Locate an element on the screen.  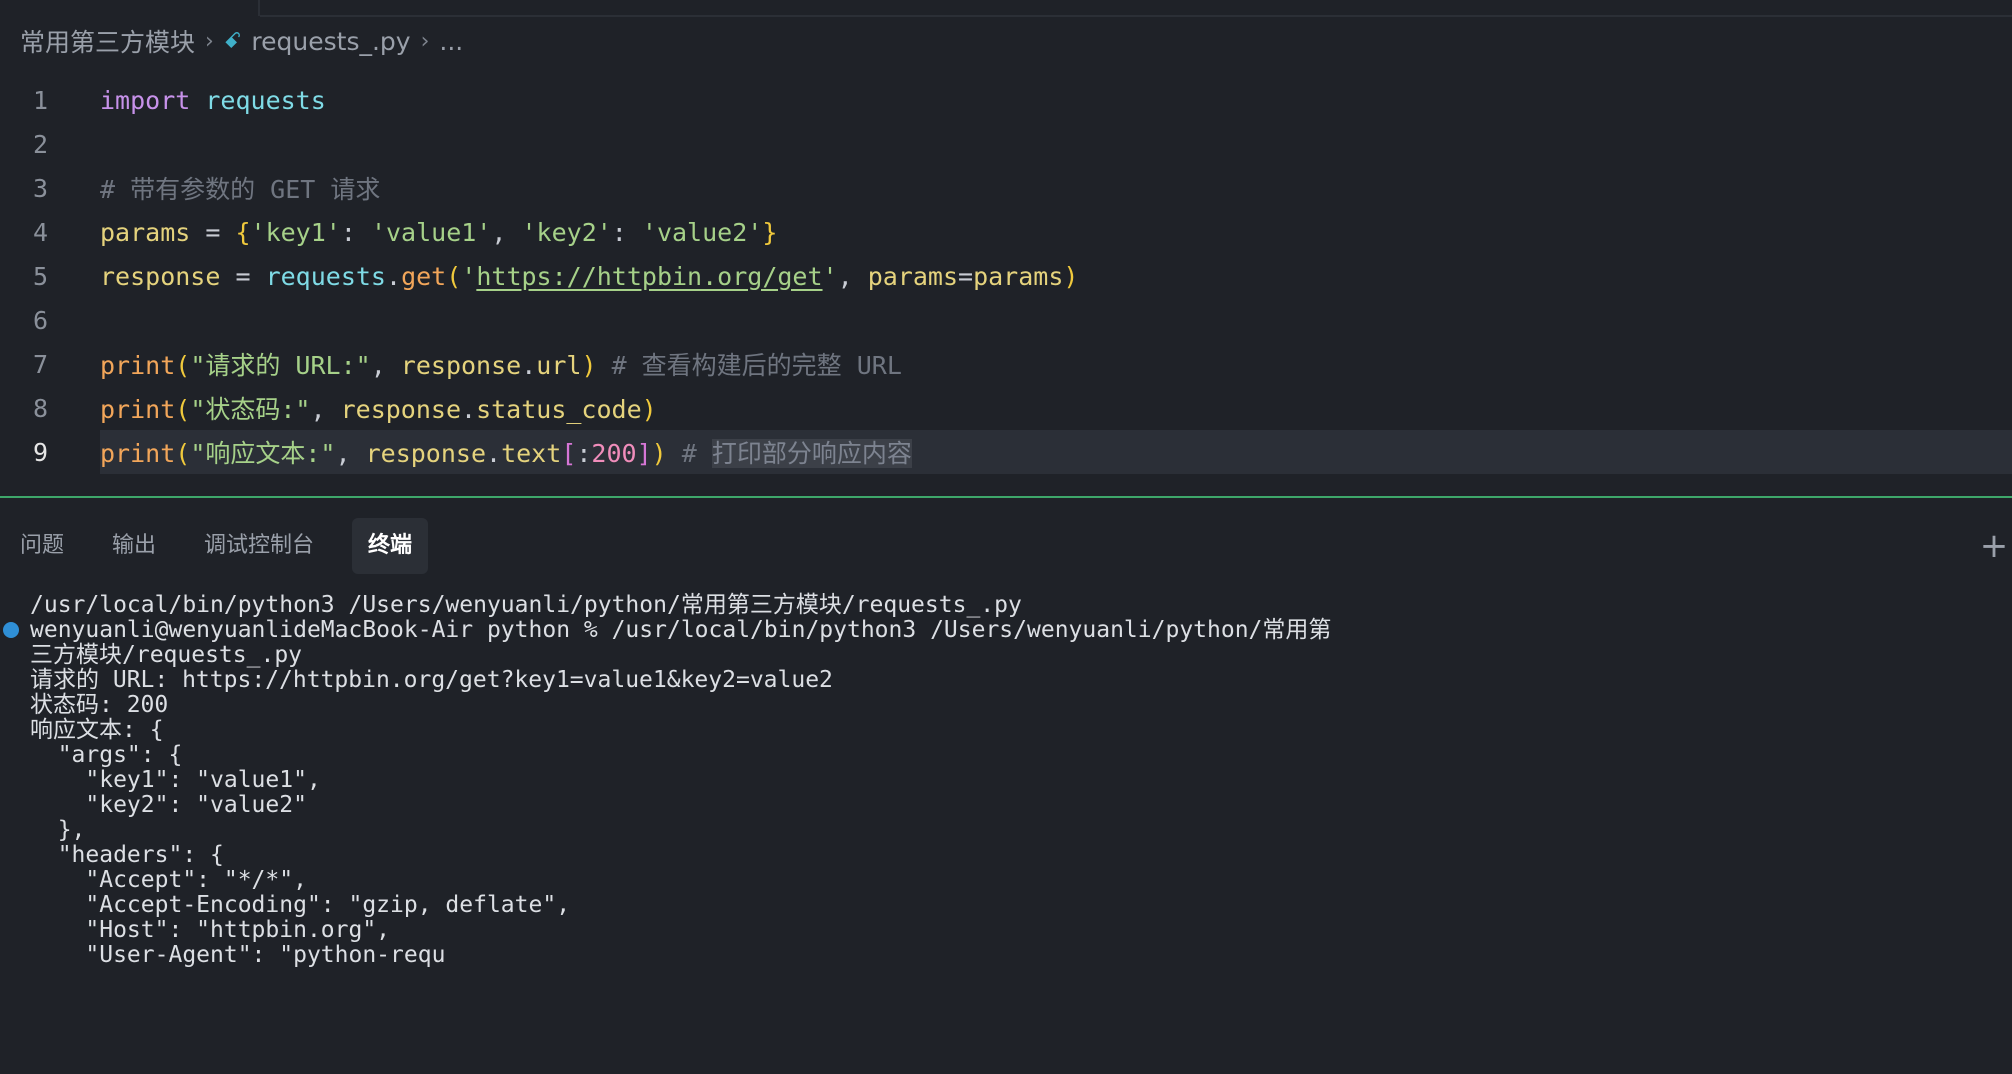
code-token: ] is located at coordinates (644, 453).